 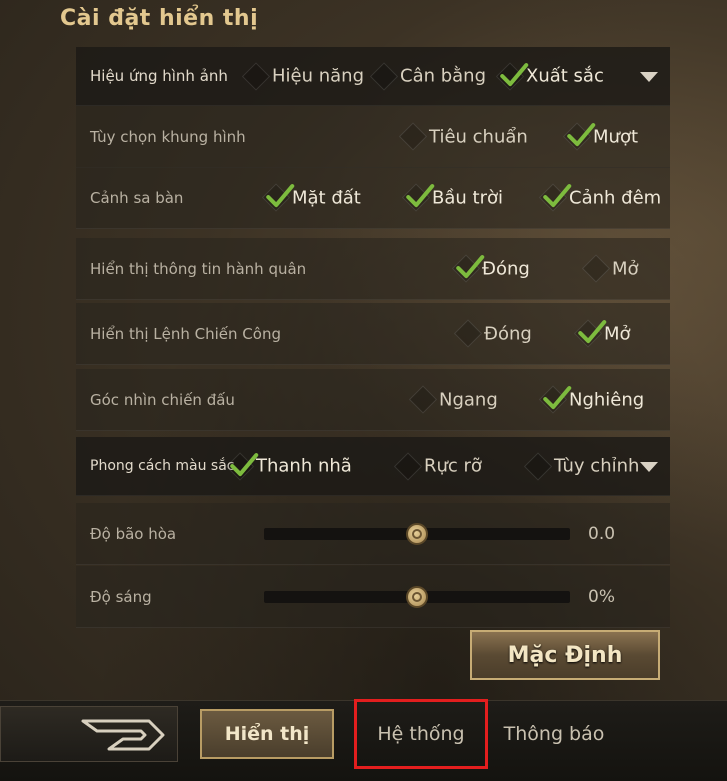 I want to click on option-march-off: Đóng, so click(x=490, y=268).